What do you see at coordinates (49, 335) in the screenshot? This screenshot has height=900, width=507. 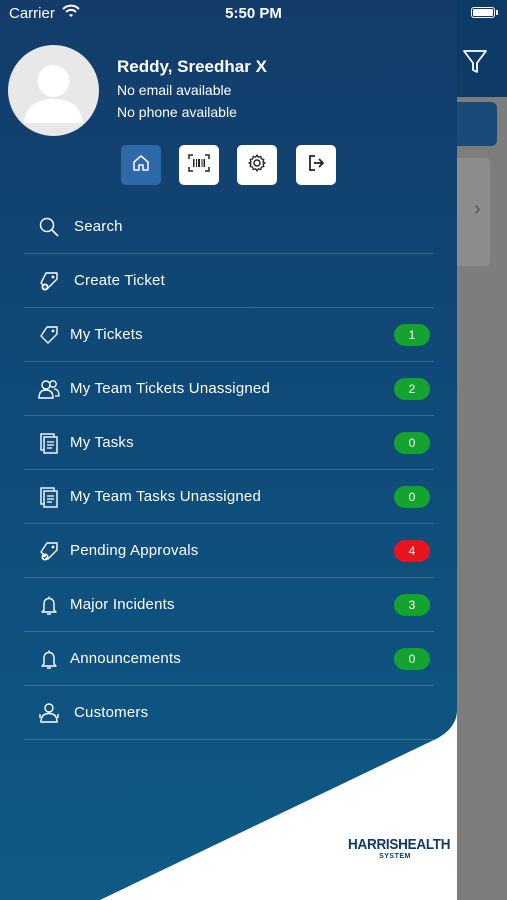 I see `ticket-icon` at bounding box center [49, 335].